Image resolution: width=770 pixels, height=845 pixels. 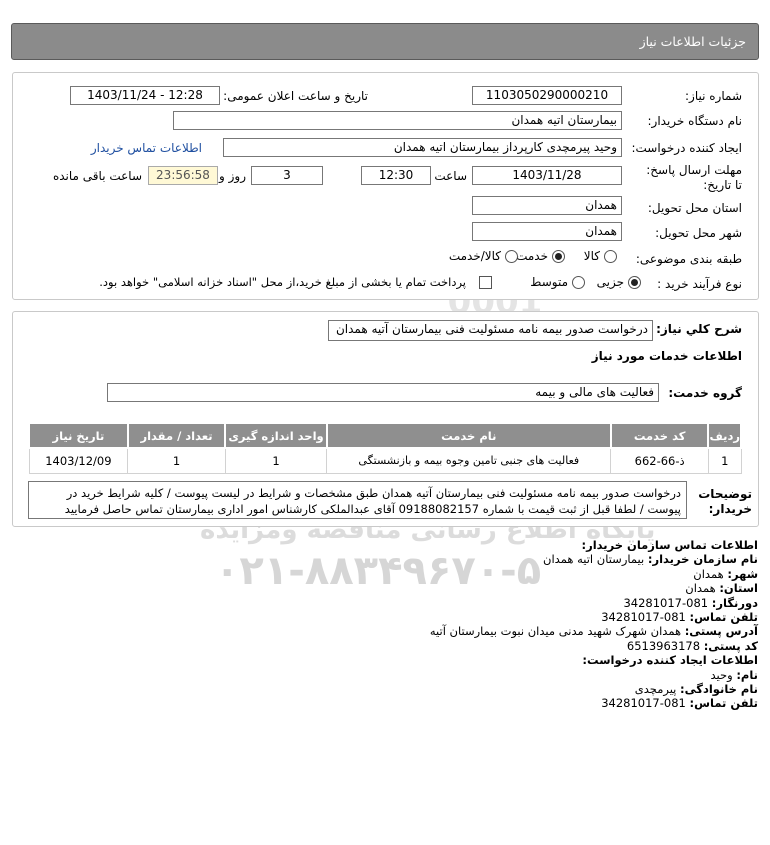 What do you see at coordinates (695, 121) in the screenshot?
I see `buyer-org-label: نام دستگاه خریدار:` at bounding box center [695, 121].